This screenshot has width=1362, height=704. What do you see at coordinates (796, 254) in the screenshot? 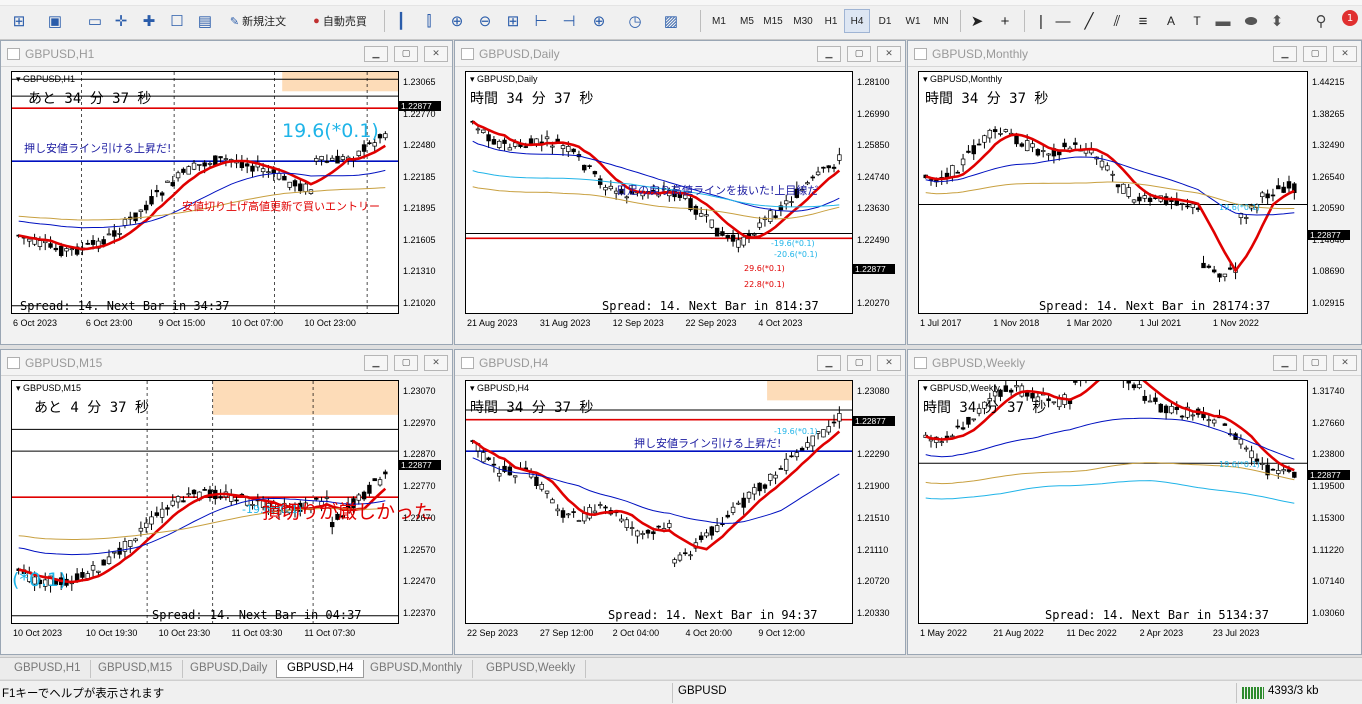
I see `chart-annotation: -20.6(*0.1)` at bounding box center [796, 254].